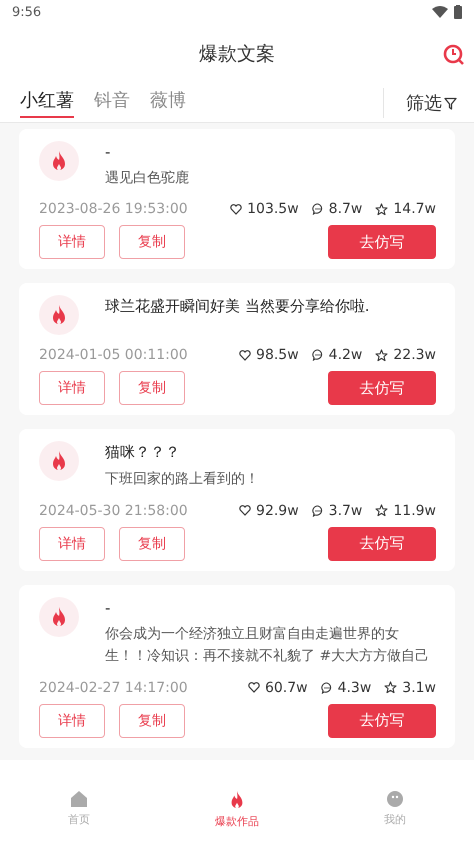 Image resolution: width=474 pixels, height=844 pixels. What do you see at coordinates (454, 55) in the screenshot?
I see `search-icon` at bounding box center [454, 55].